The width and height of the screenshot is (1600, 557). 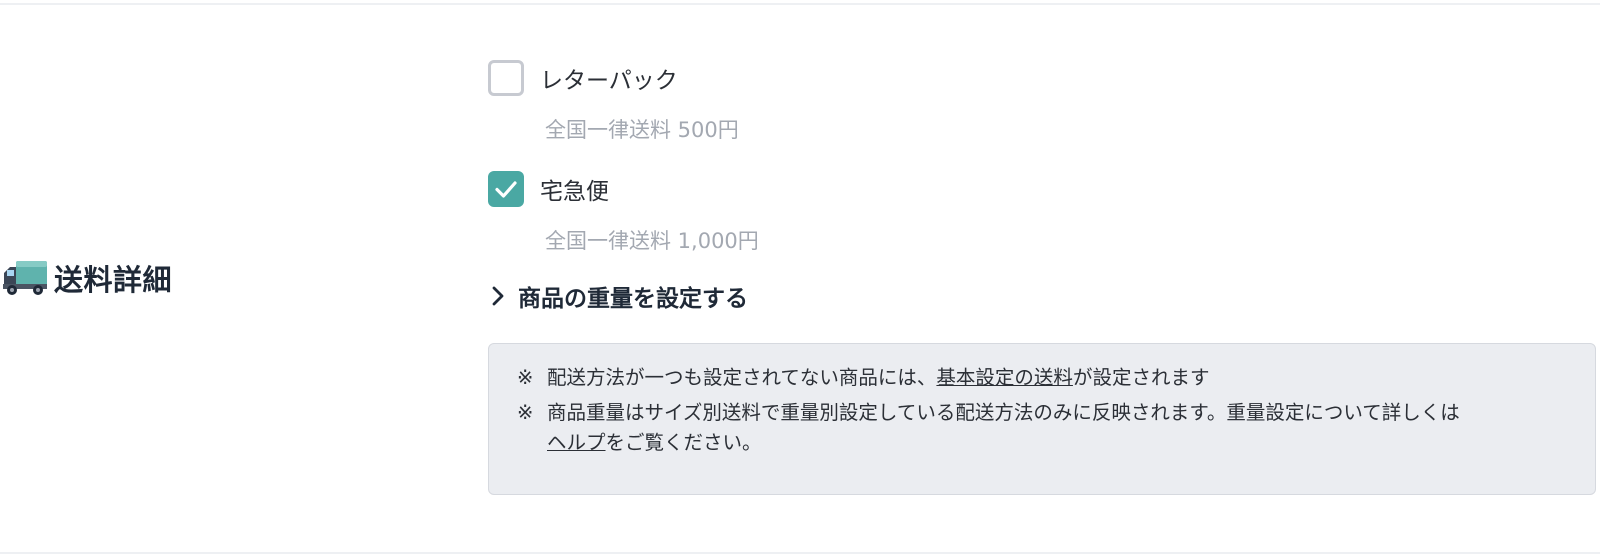 I want to click on help-link: ヘルプ, so click(x=576, y=442).